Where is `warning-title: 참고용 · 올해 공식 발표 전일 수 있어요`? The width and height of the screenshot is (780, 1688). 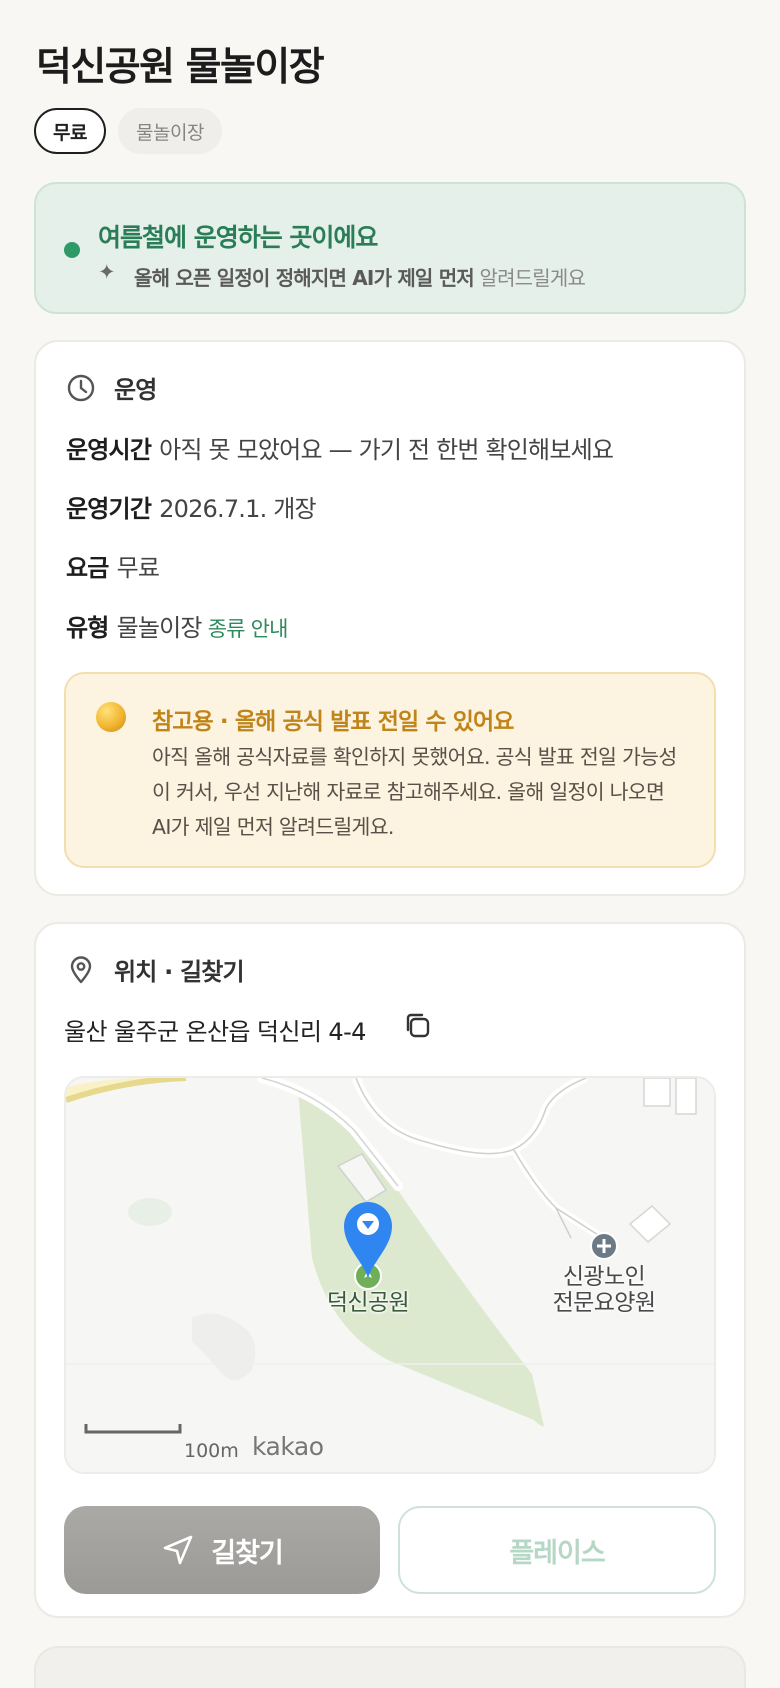 warning-title: 참고용 · 올해 공식 발표 전일 수 있어요 is located at coordinates (333, 722).